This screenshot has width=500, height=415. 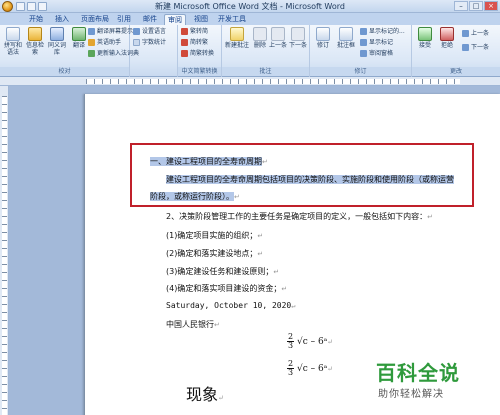 I want to click on minimize-button: –, so click(x=461, y=6).